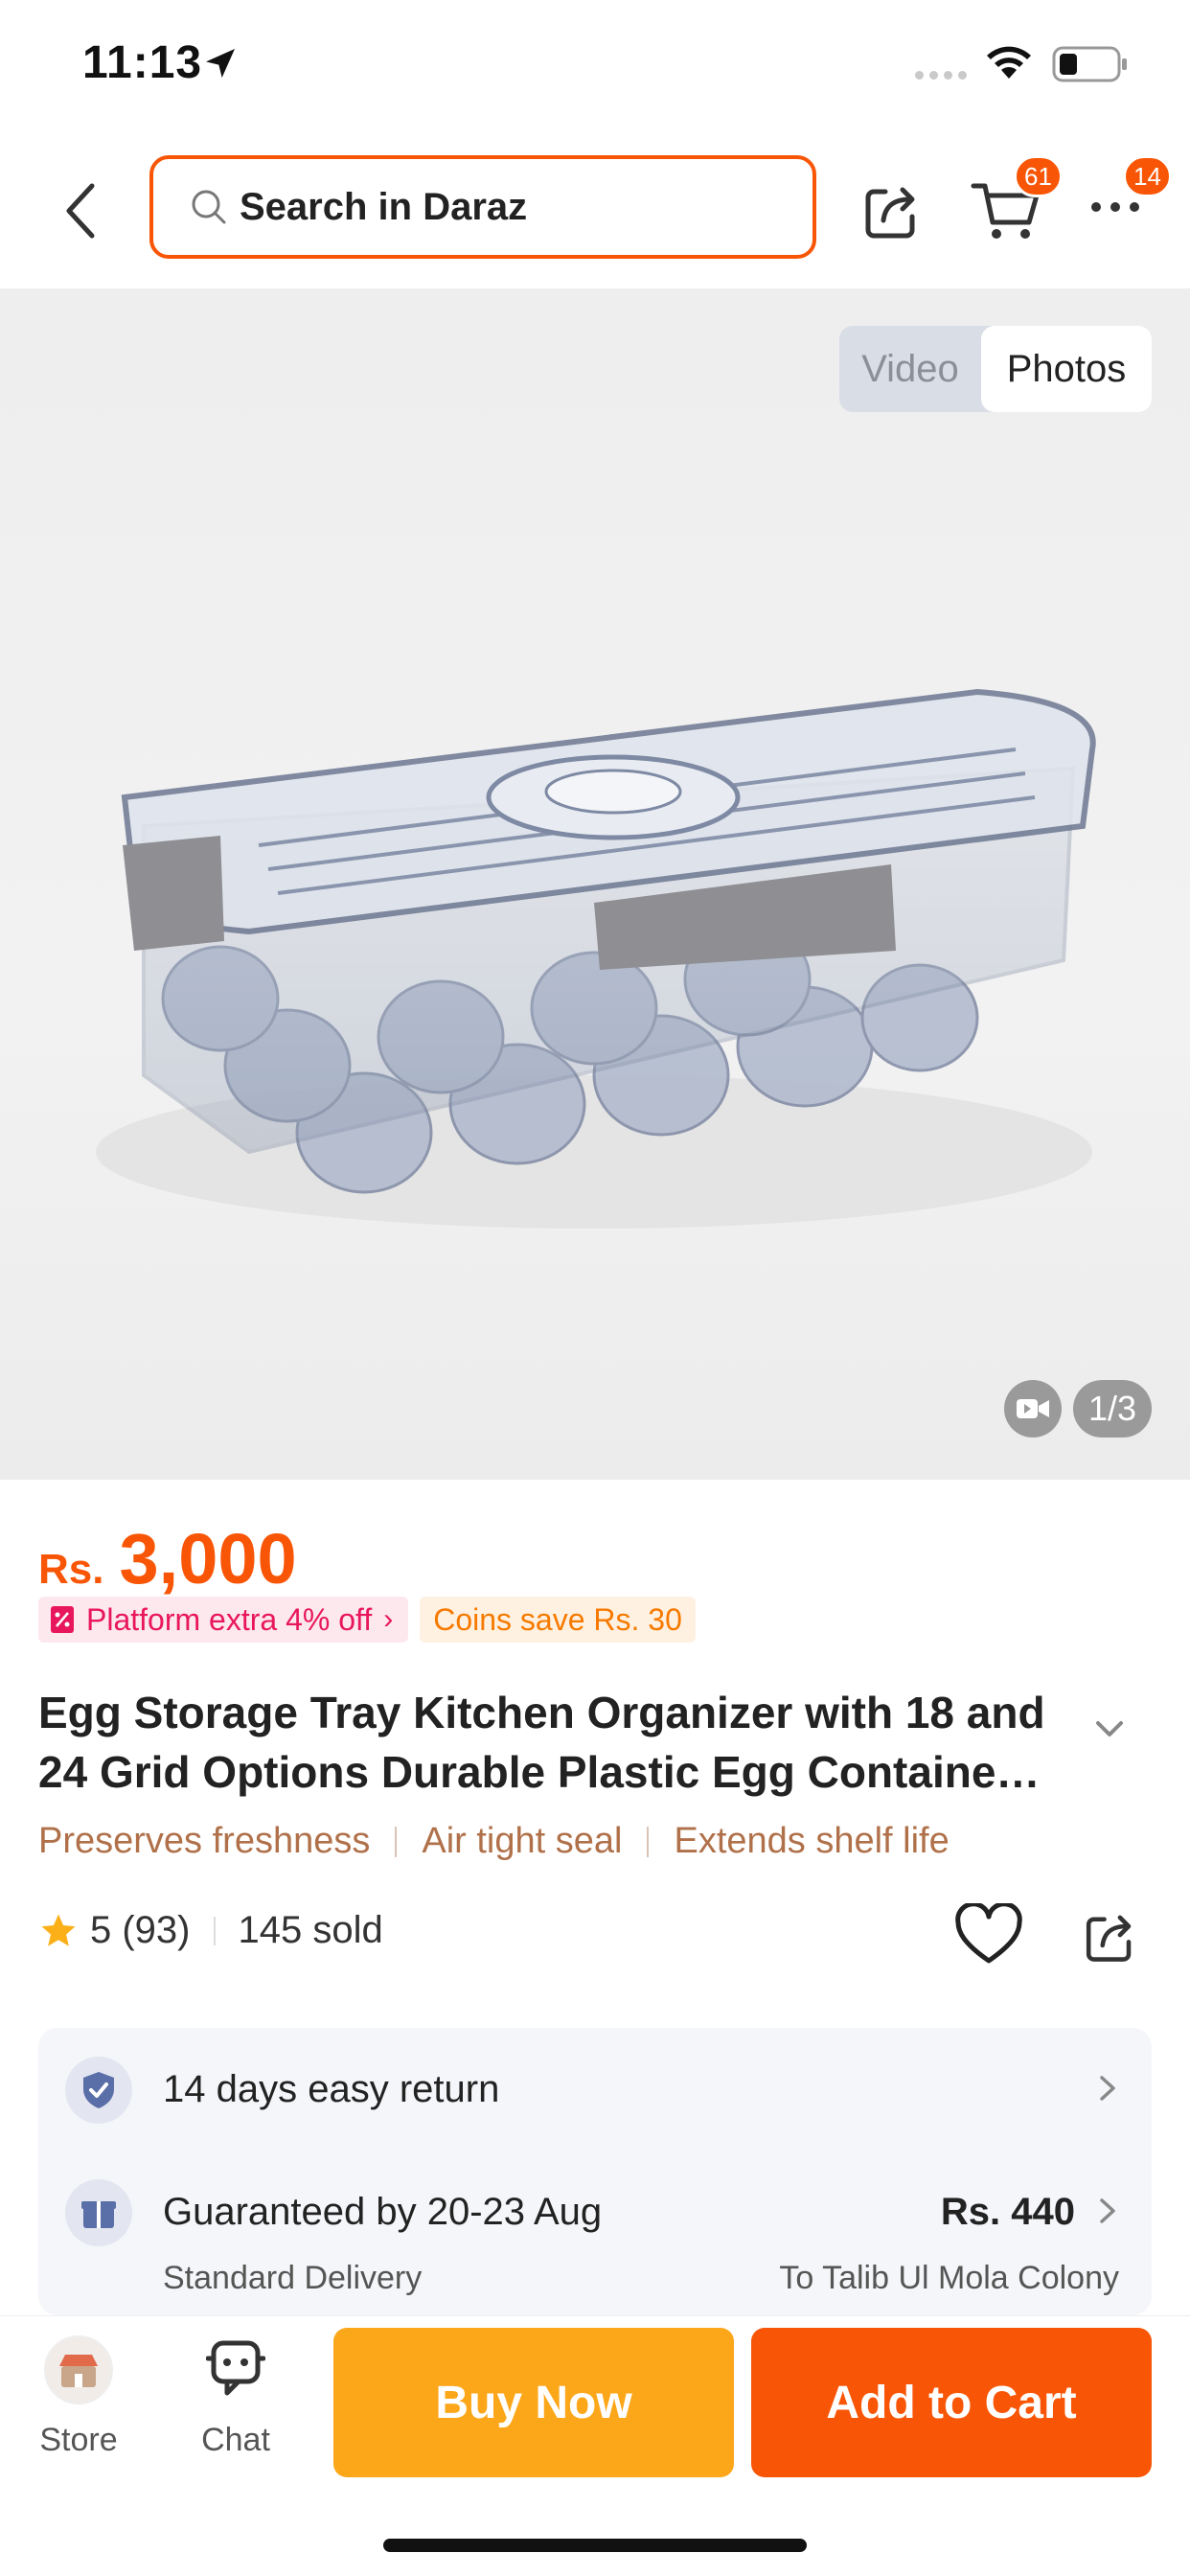 The height and width of the screenshot is (2576, 1190). I want to click on status-time: 11:13, so click(143, 63).